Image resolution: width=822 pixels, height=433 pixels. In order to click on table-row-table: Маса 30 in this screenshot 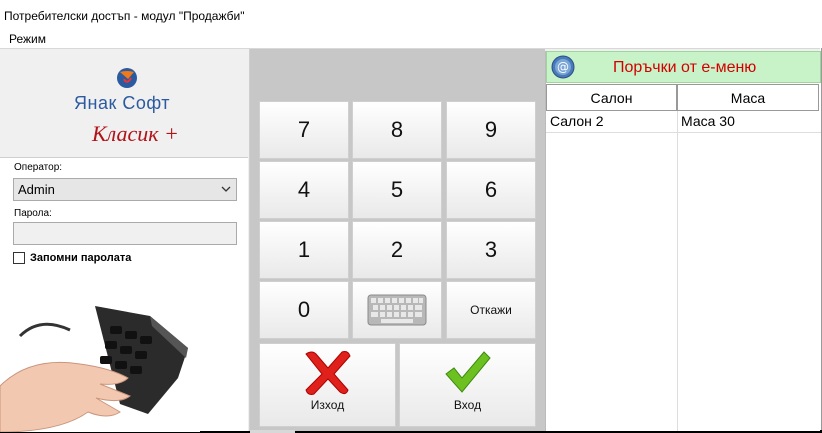, I will do `click(748, 123)`.